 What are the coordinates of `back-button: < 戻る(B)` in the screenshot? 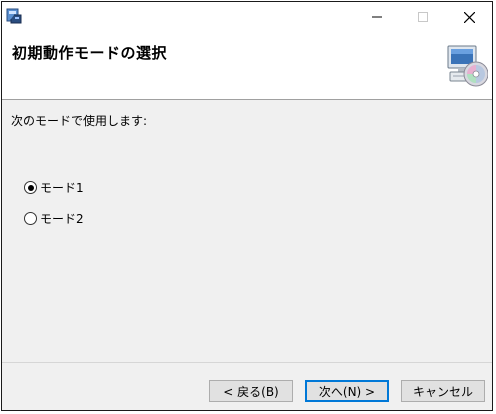 It's located at (251, 391).